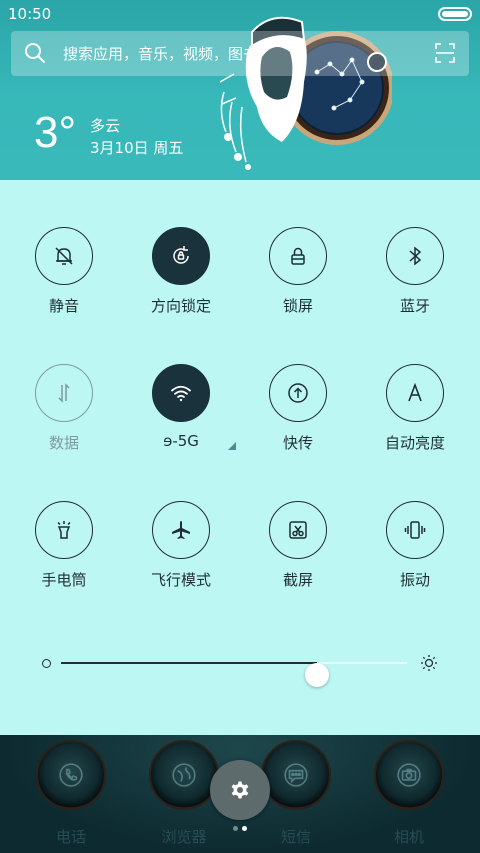 The height and width of the screenshot is (853, 480). Describe the element at coordinates (408, 837) in the screenshot. I see `dock-app-camera-label: 相机` at that location.